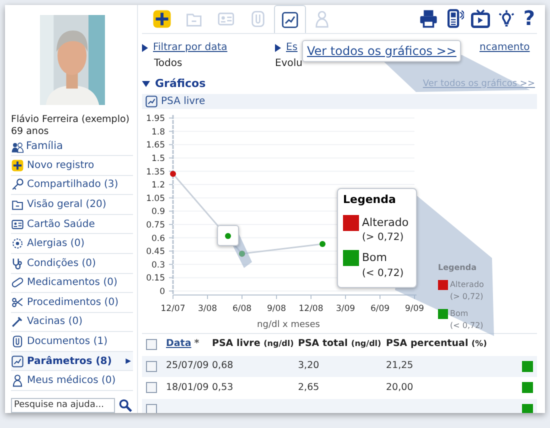 The image size is (550, 428). I want to click on axis-label: 12/08, so click(311, 309).